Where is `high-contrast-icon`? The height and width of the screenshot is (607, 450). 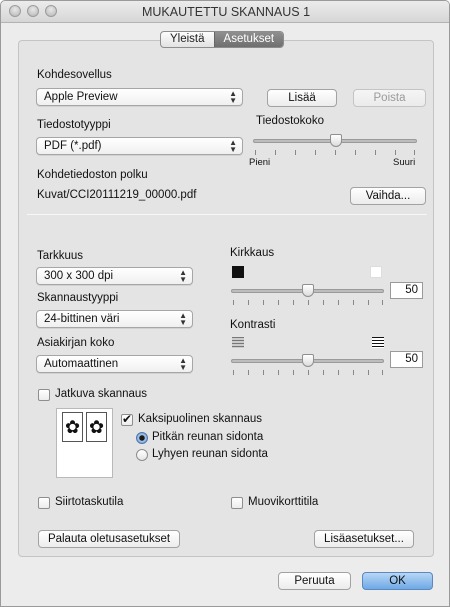
high-contrast-icon is located at coordinates (378, 342).